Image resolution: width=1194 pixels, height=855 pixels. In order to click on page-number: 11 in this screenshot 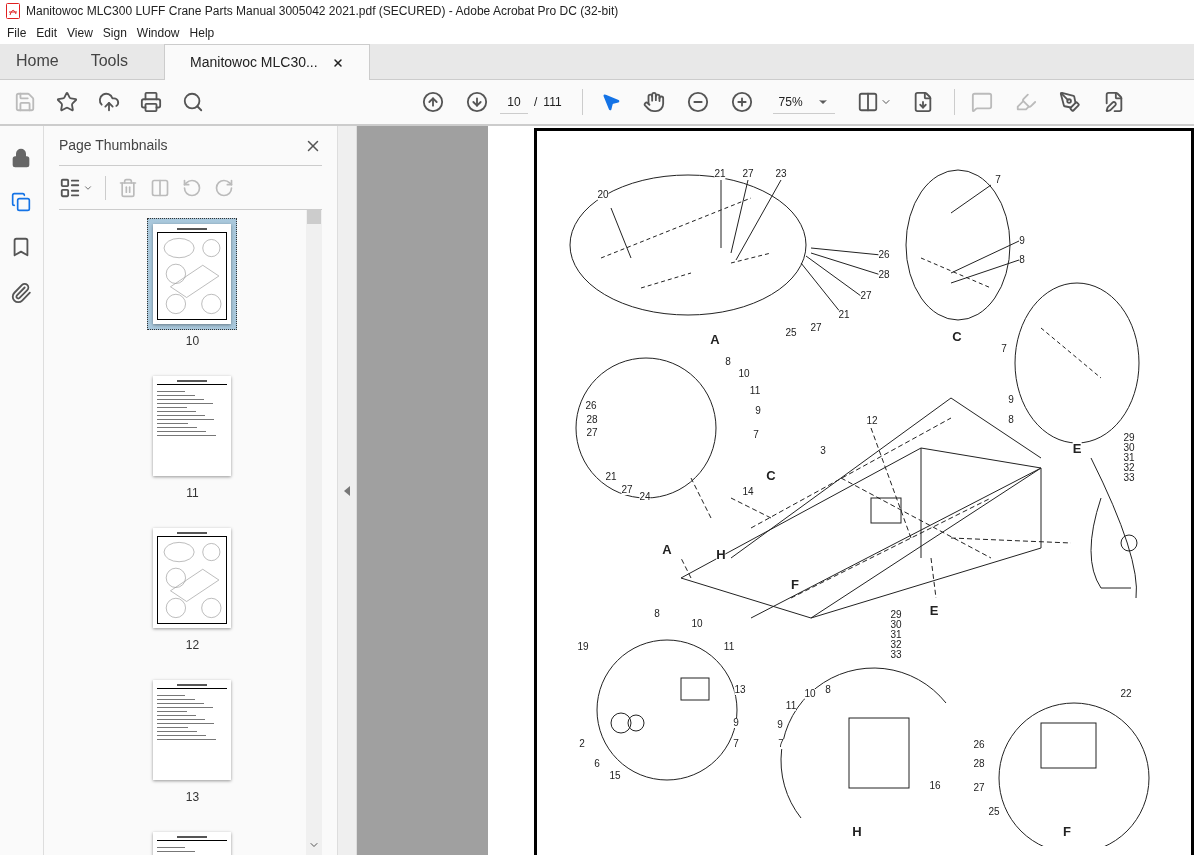, I will do `click(192, 493)`.